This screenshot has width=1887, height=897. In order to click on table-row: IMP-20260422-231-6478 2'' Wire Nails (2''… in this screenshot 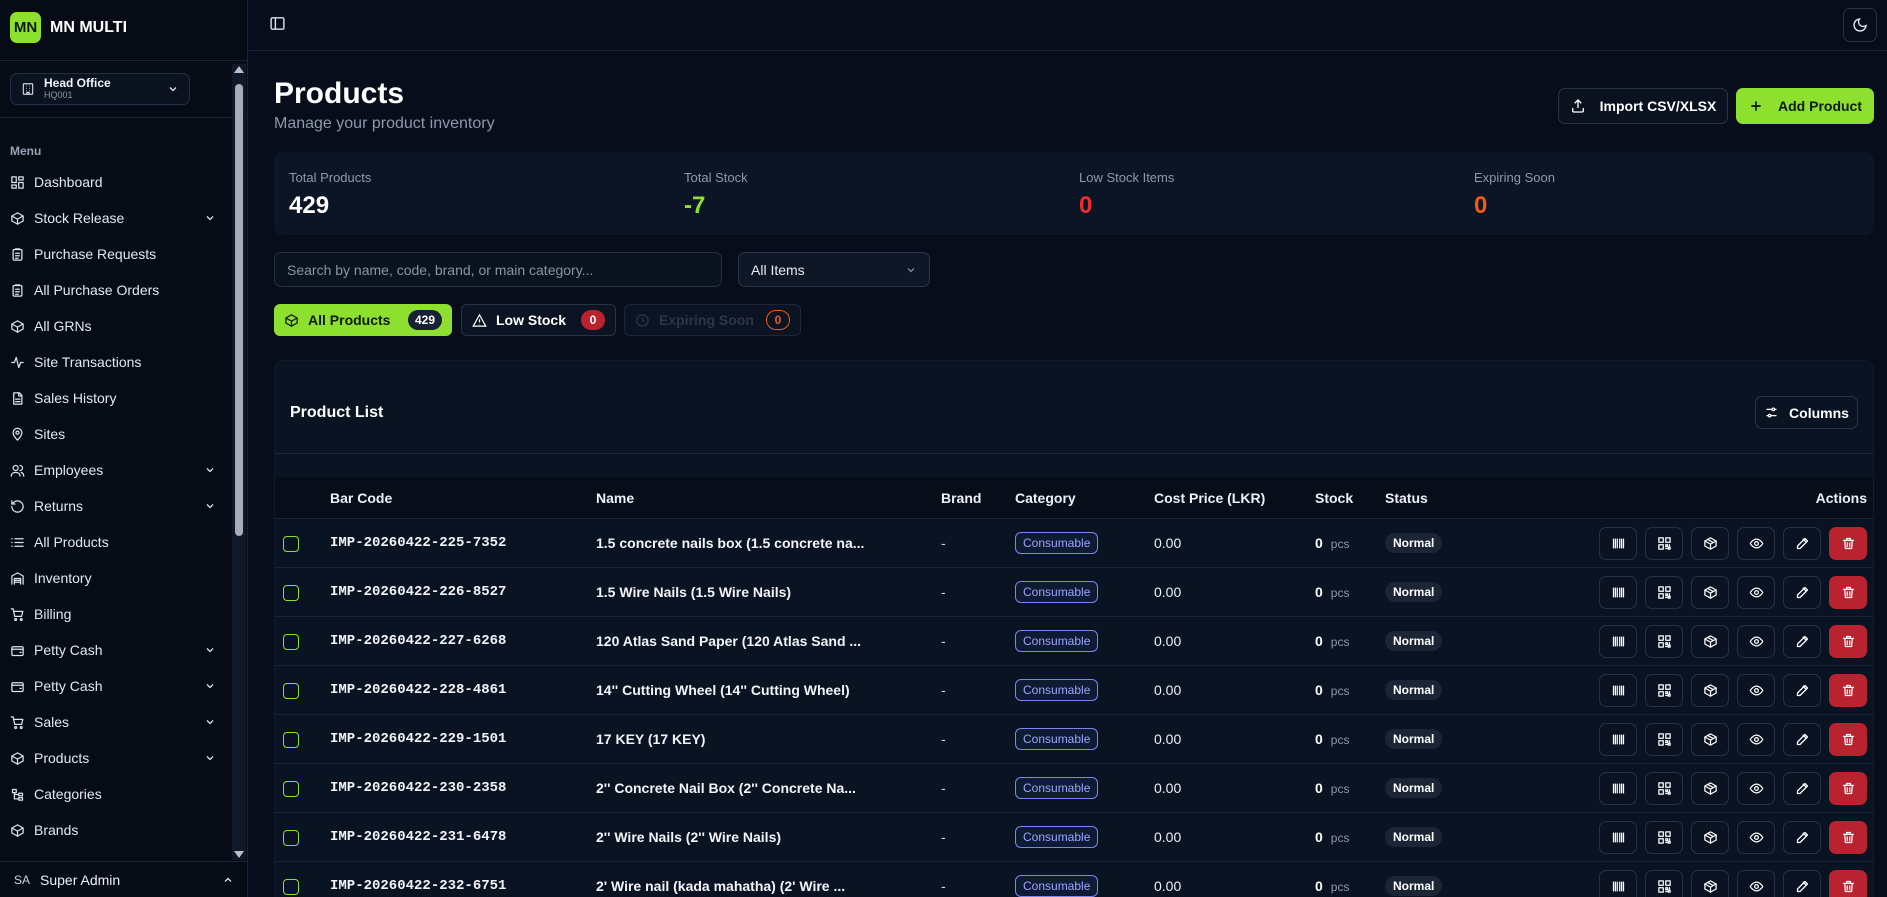, I will do `click(1074, 837)`.